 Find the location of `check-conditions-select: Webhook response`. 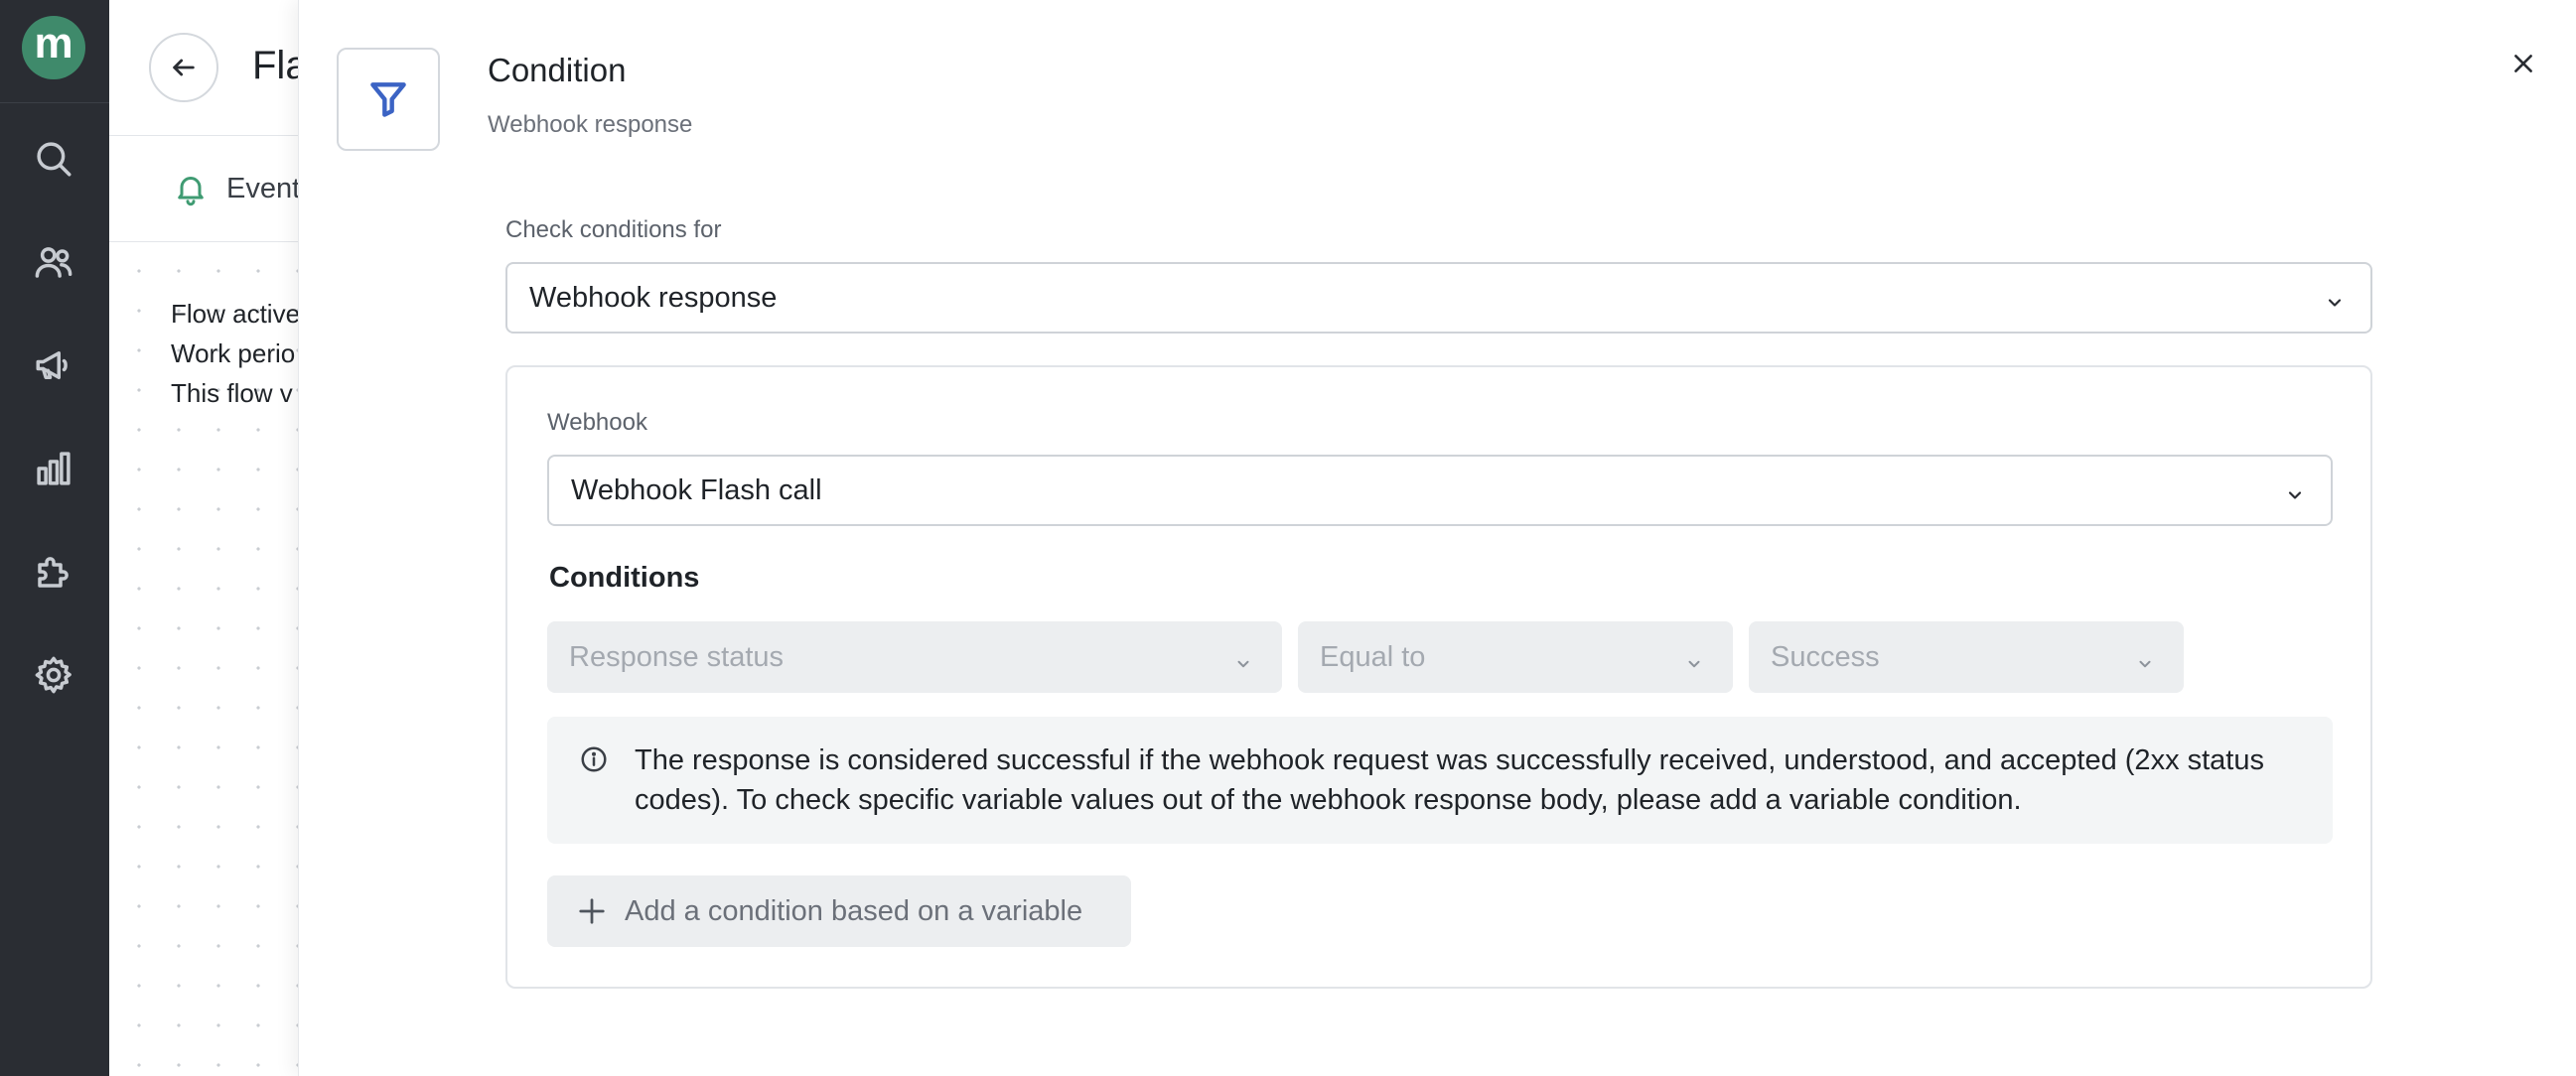

check-conditions-select: Webhook response is located at coordinates (1438, 298).